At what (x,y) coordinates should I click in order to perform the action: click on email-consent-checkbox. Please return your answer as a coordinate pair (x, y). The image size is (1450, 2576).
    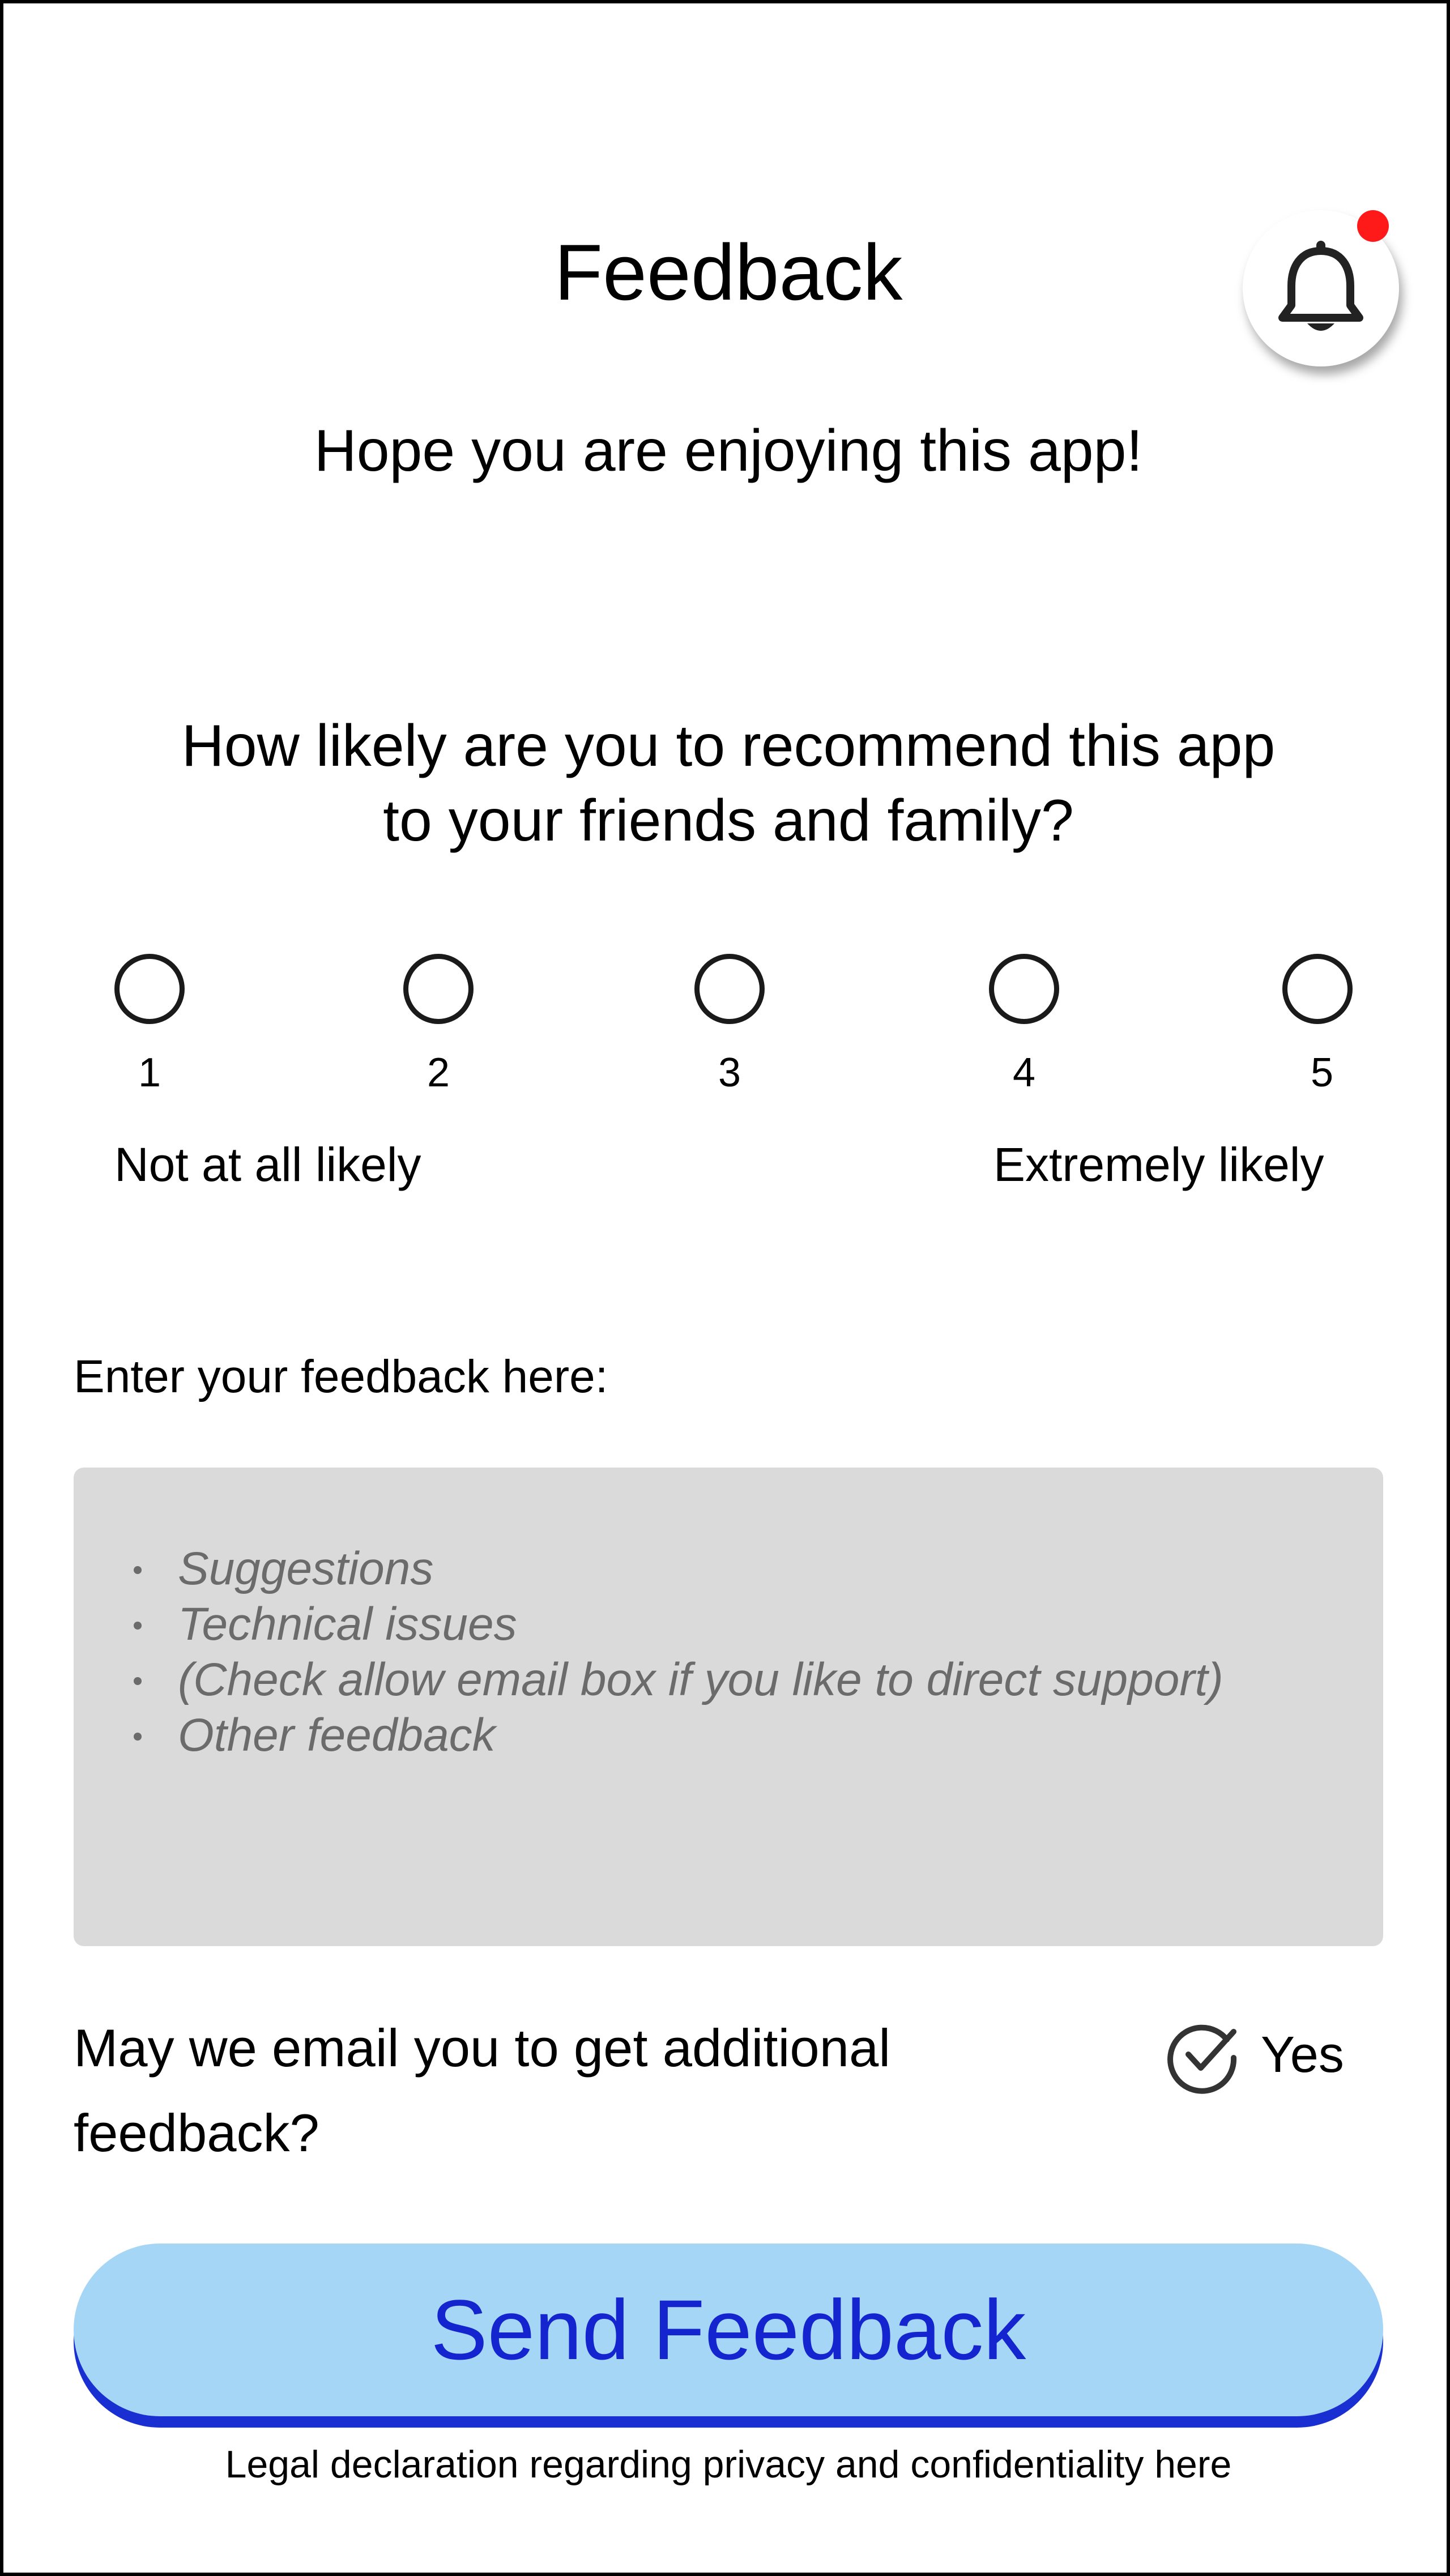
    Looking at the image, I should click on (1201, 2055).